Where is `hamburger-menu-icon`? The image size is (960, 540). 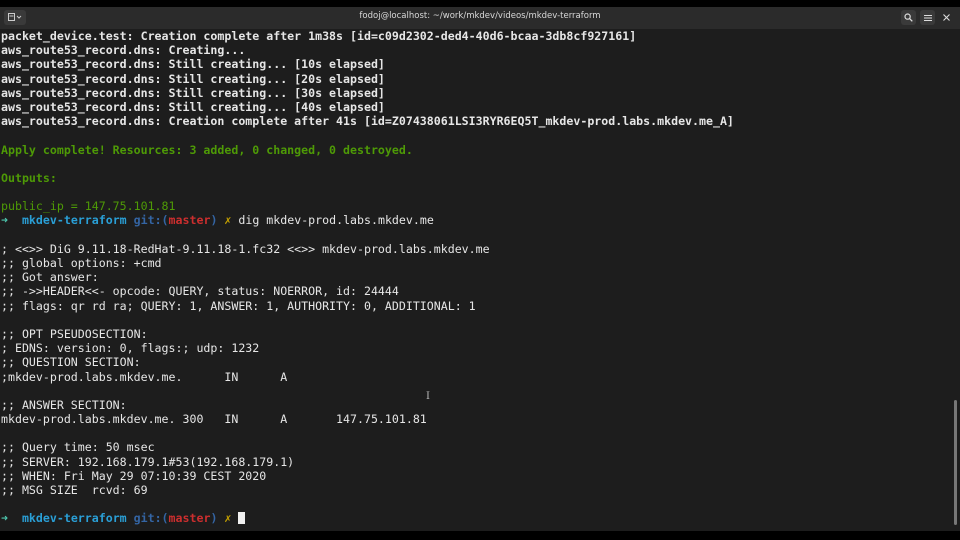
hamburger-menu-icon is located at coordinates (927, 17).